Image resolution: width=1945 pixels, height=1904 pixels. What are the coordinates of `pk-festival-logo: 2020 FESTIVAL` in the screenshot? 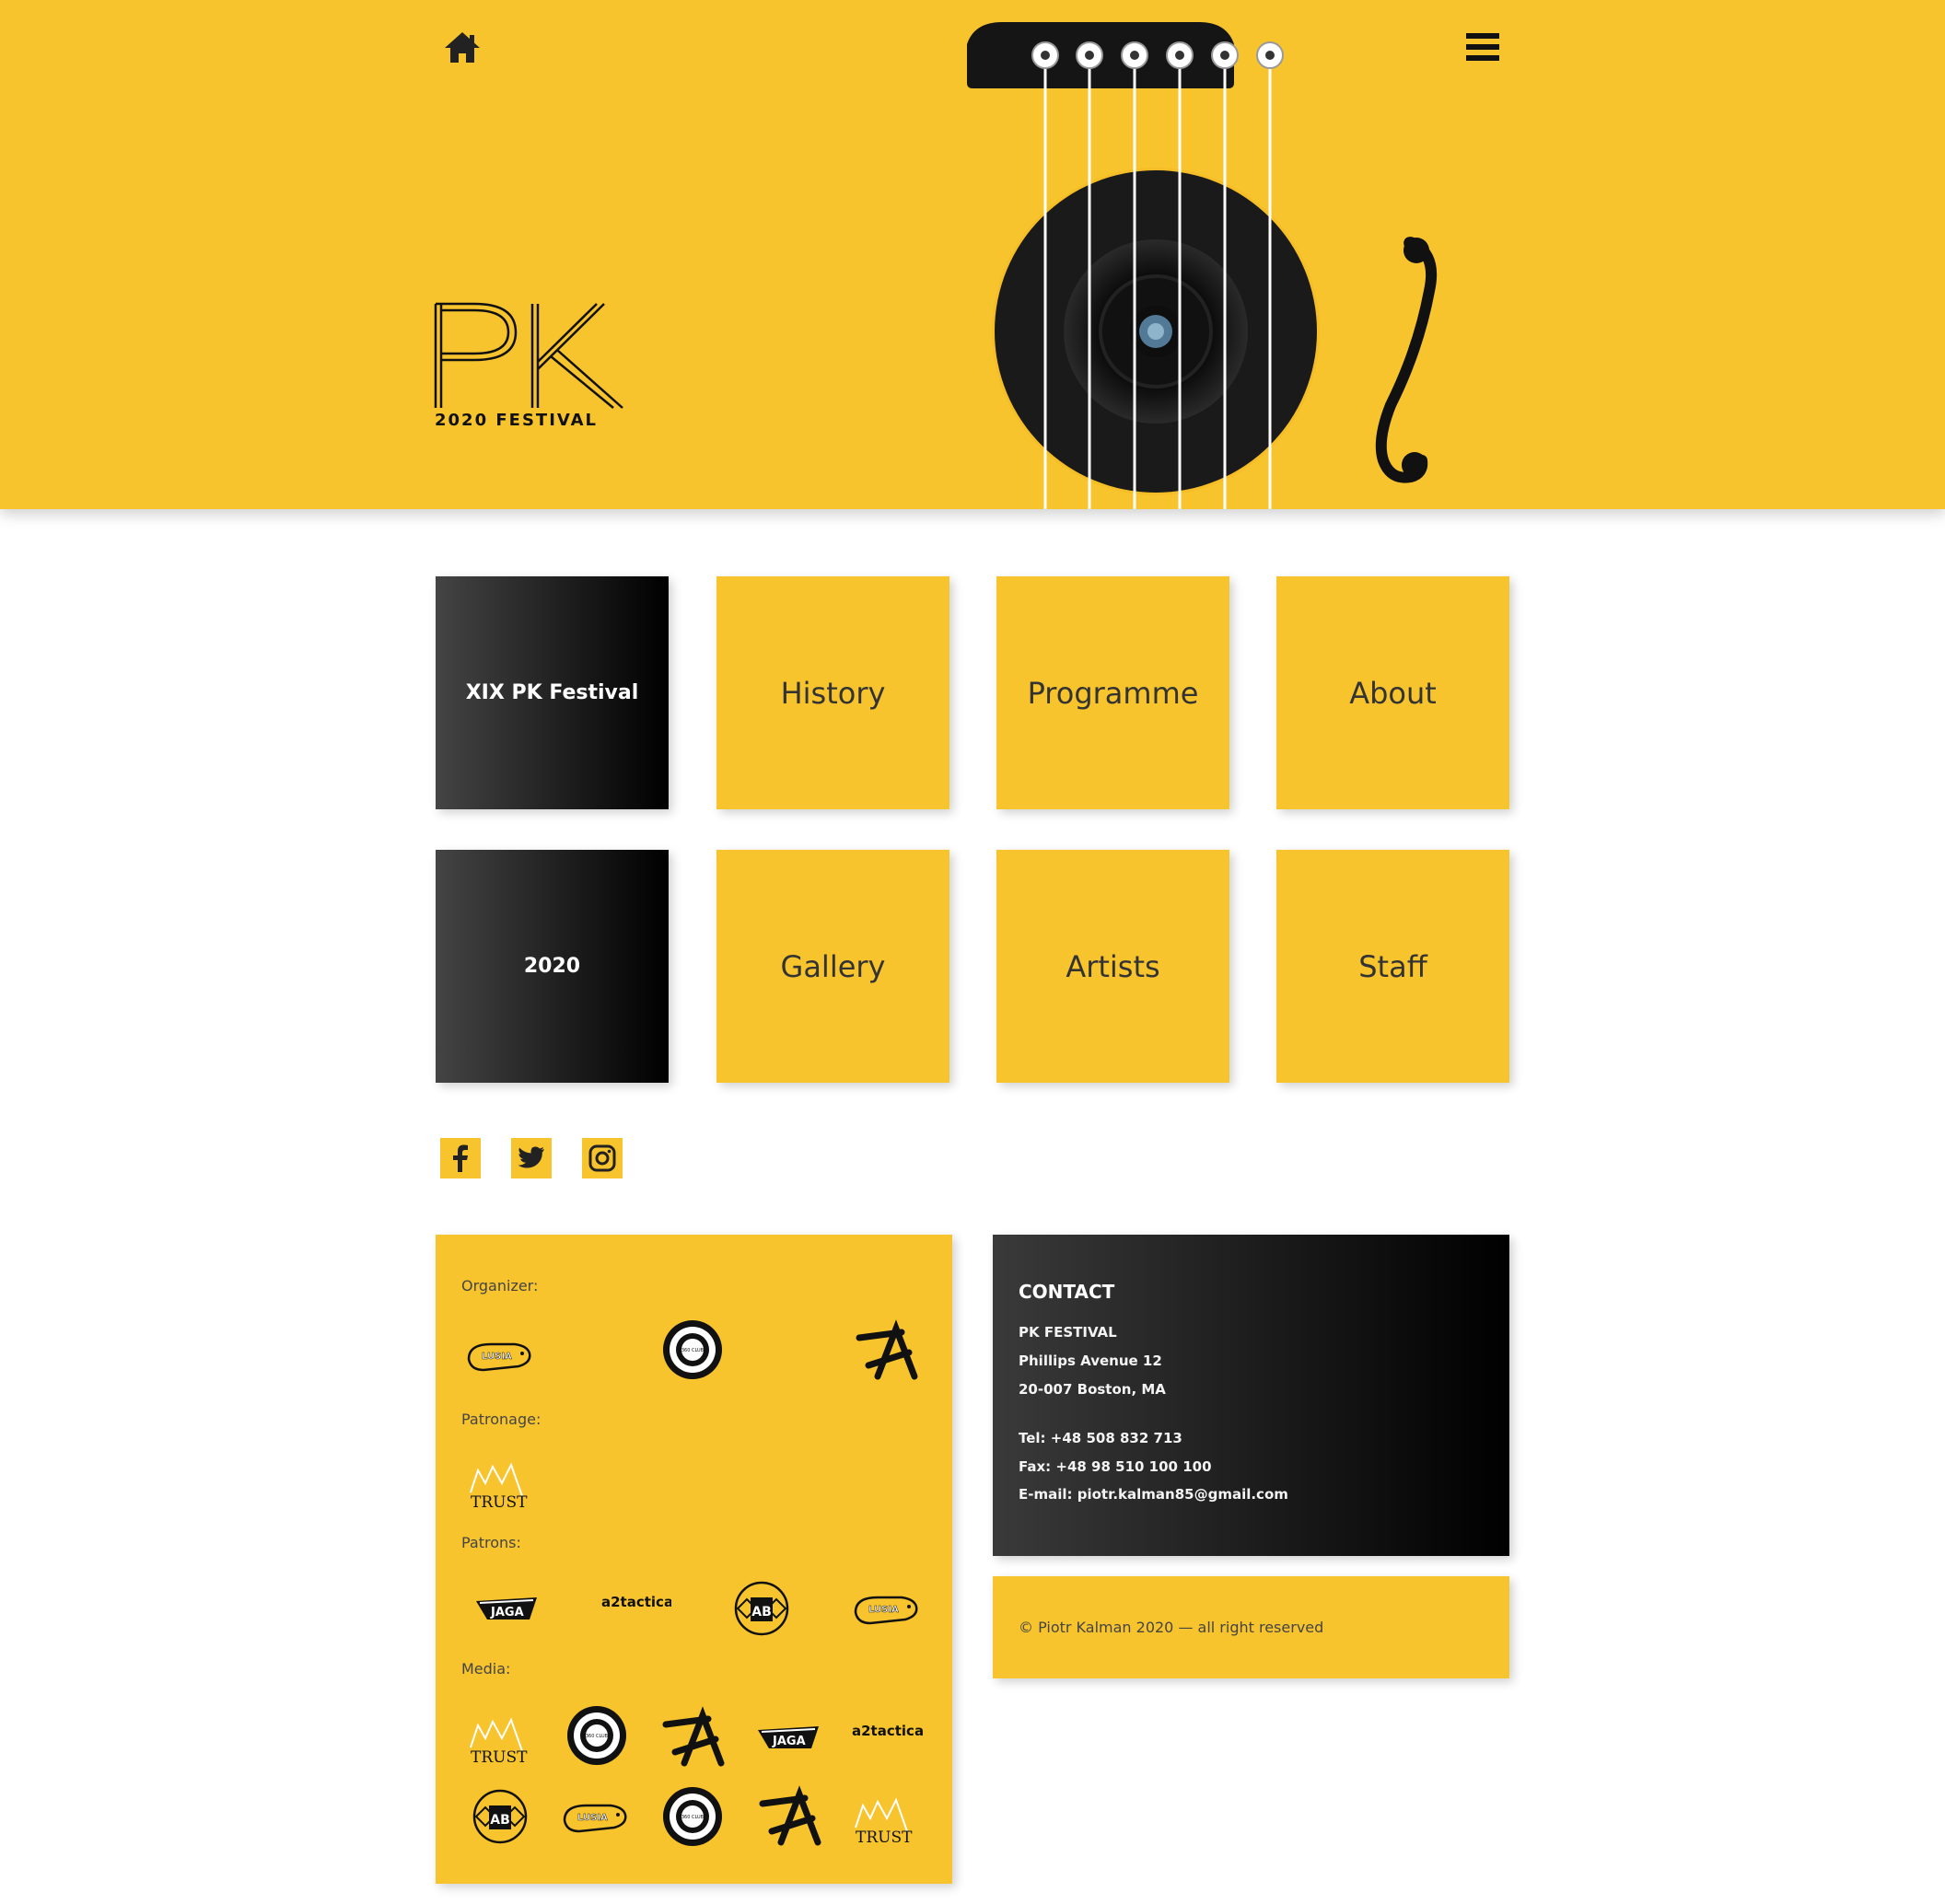 It's located at (557, 364).